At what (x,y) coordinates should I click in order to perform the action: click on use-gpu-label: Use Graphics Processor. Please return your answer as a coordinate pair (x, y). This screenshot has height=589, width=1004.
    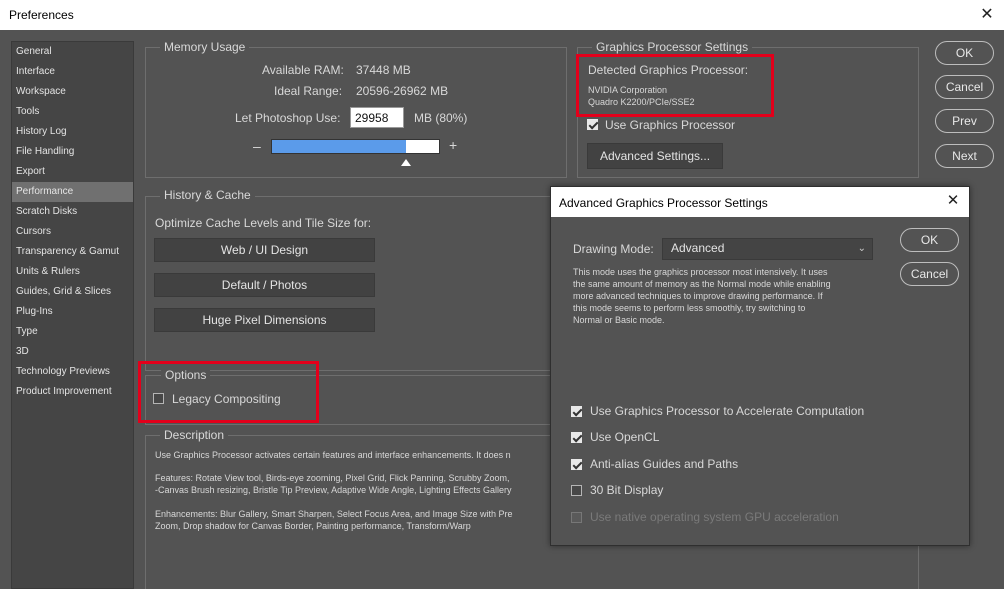
    Looking at the image, I should click on (670, 125).